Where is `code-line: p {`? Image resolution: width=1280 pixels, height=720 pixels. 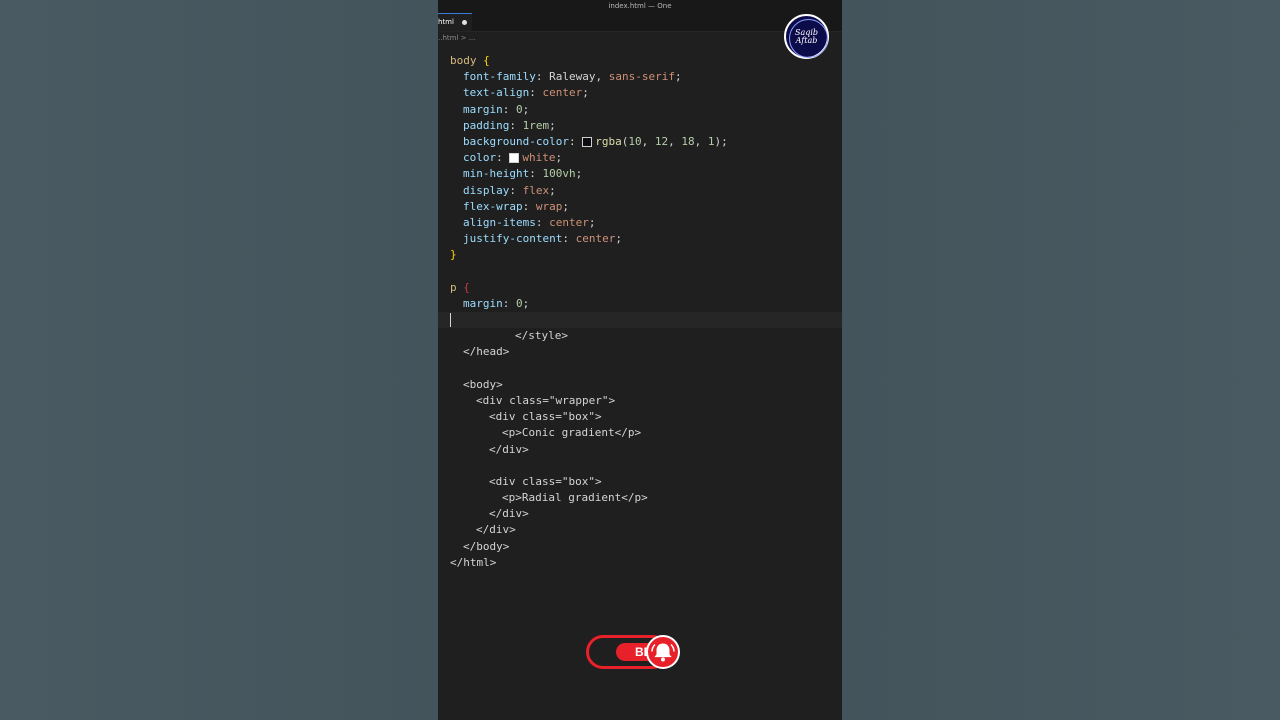
code-line: p { is located at coordinates (640, 288).